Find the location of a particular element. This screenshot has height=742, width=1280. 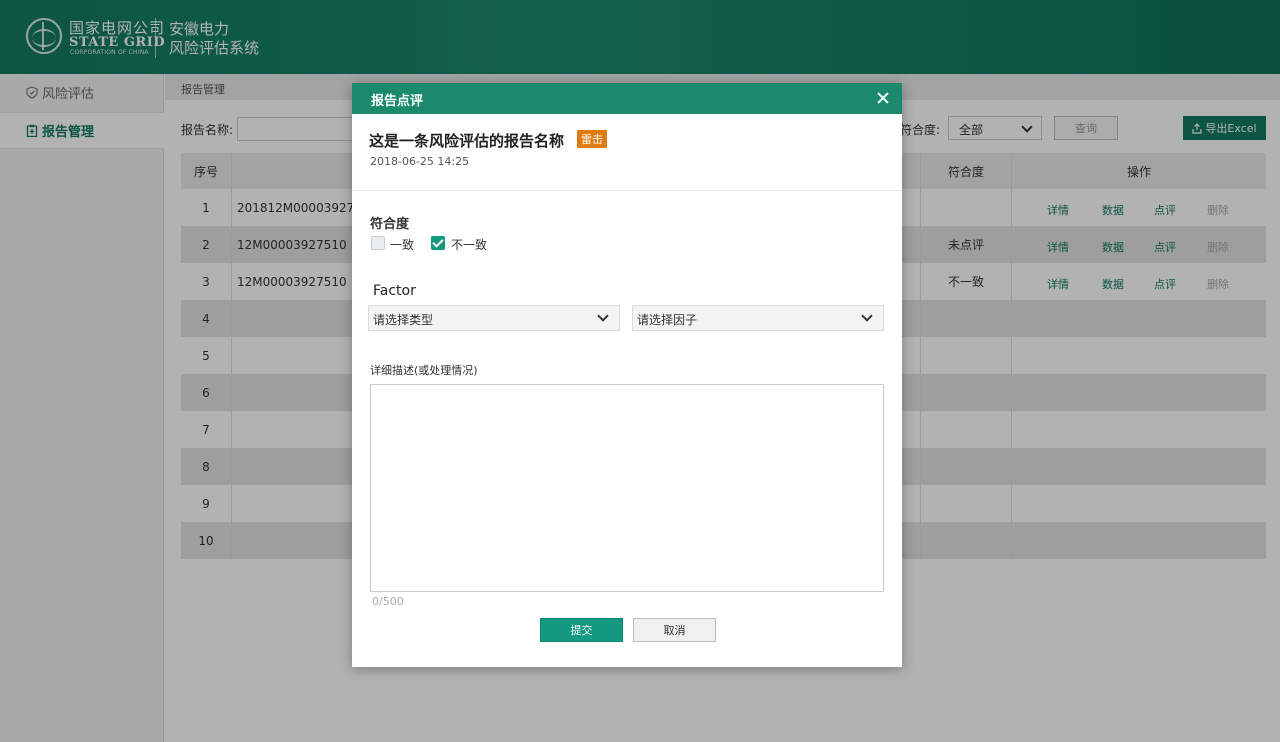

dialog-title: 报告点评 is located at coordinates (397, 101).